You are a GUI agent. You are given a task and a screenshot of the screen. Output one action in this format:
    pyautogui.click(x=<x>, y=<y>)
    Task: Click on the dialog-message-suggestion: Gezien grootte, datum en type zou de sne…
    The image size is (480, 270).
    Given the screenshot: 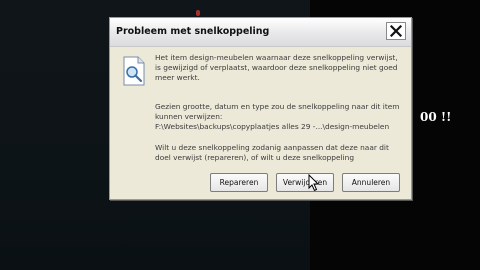 What is the action you would take?
    pyautogui.click(x=277, y=117)
    